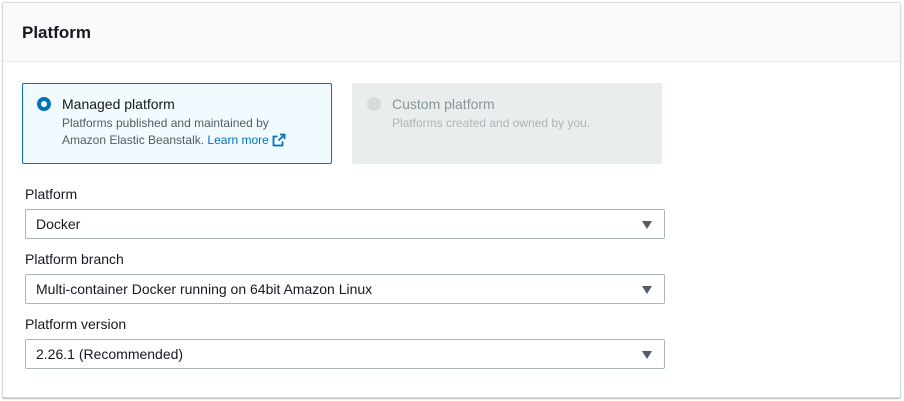 This screenshot has height=401, width=904. I want to click on platform-version-select-value: 2.26.1 (Recommended), so click(110, 354).